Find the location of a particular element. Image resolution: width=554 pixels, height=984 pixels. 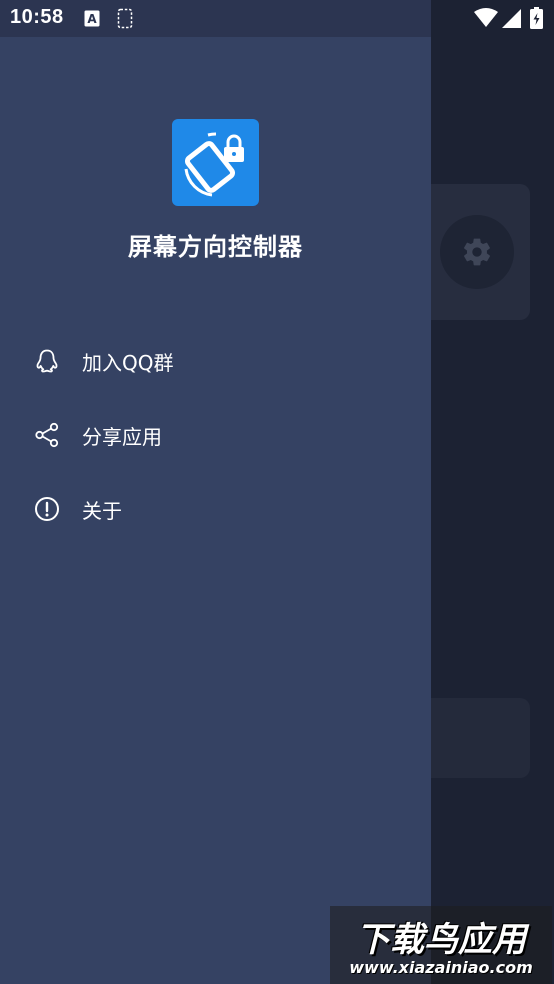

wifi-icon is located at coordinates (486, 17).